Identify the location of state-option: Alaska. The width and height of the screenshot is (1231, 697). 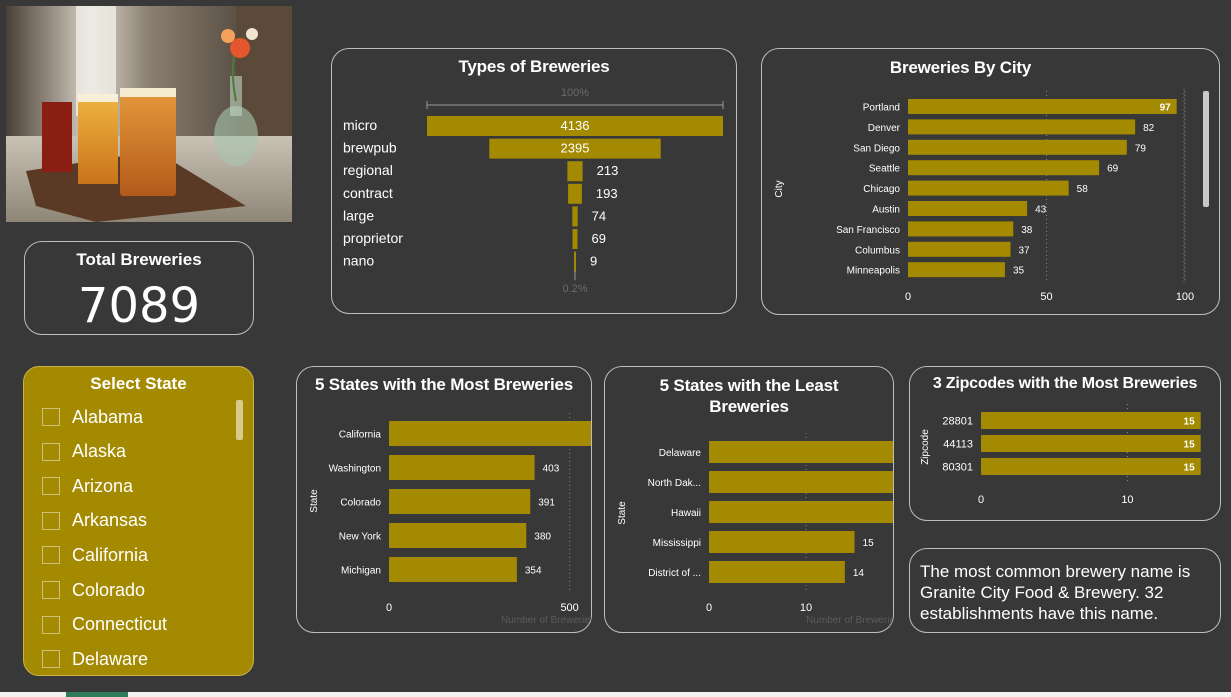
(84, 452).